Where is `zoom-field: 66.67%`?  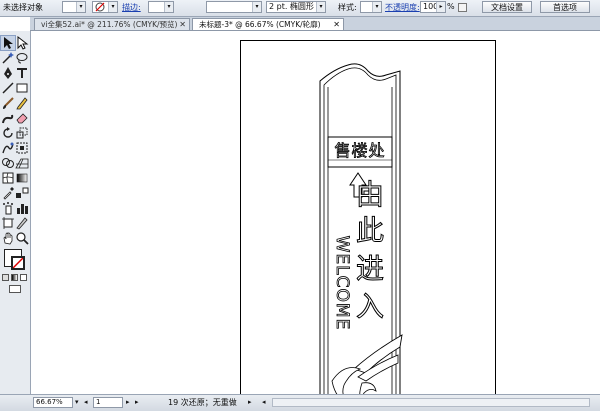 zoom-field: 66.67% is located at coordinates (53, 402).